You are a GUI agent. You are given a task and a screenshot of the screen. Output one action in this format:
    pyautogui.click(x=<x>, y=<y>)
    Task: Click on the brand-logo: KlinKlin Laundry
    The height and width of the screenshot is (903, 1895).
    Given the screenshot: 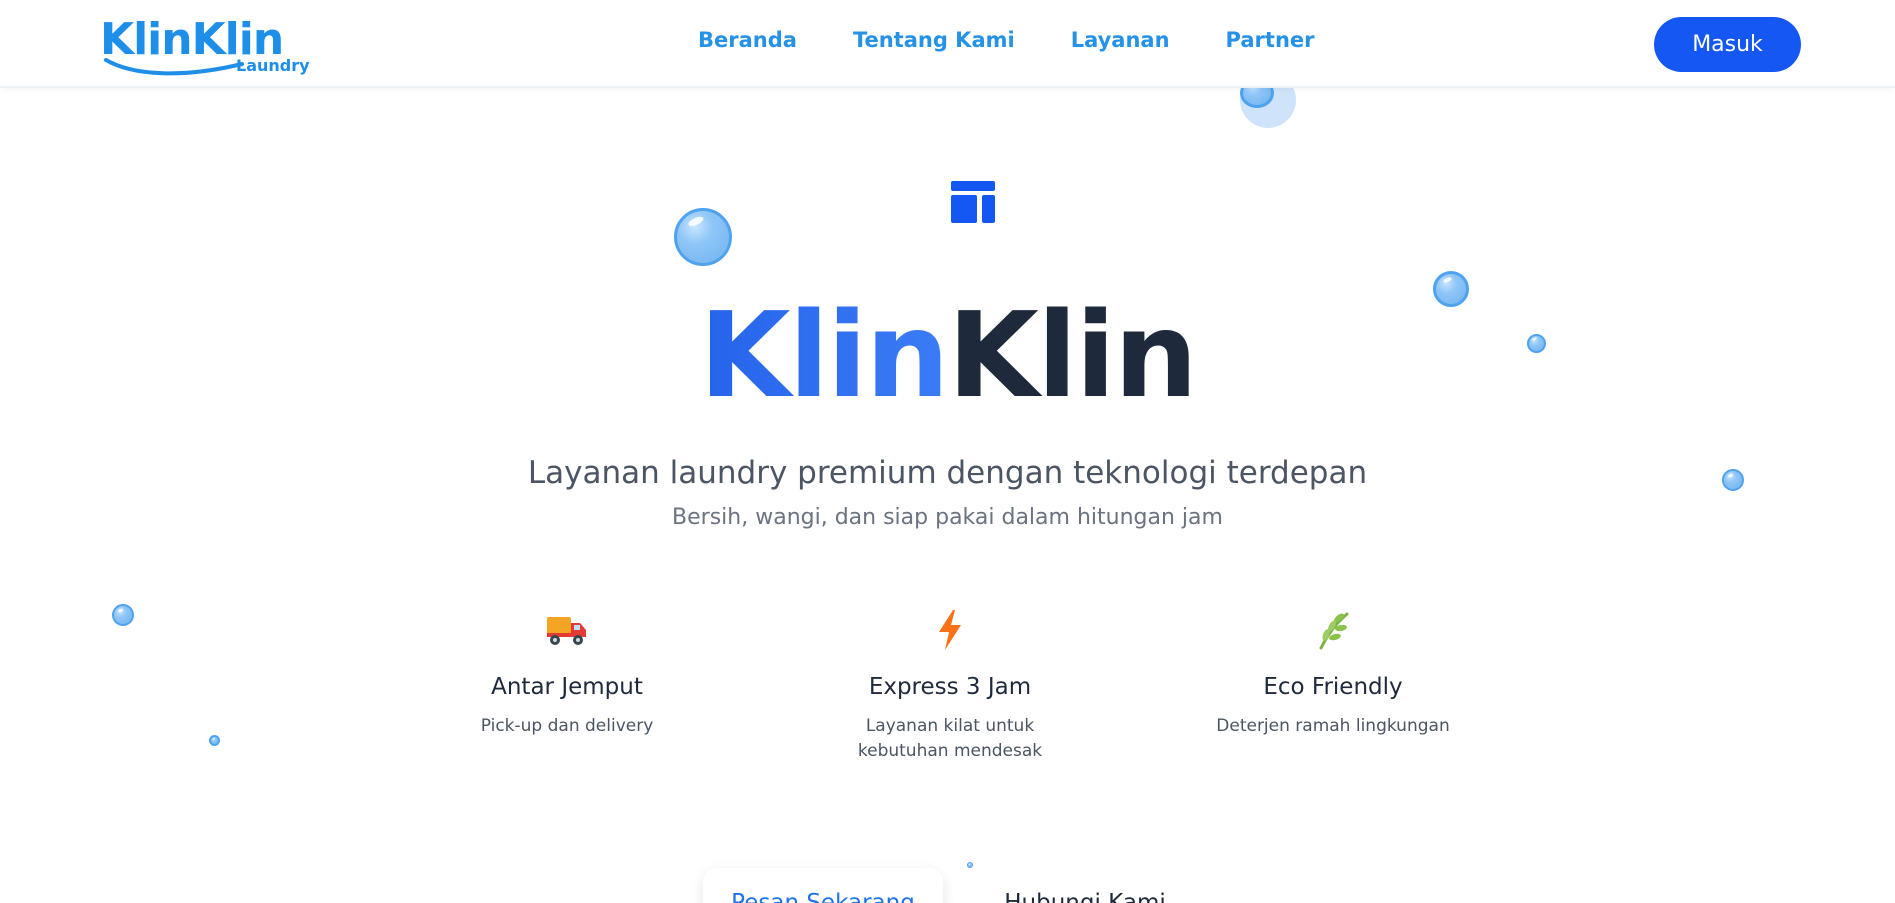 What is the action you would take?
    pyautogui.click(x=205, y=46)
    